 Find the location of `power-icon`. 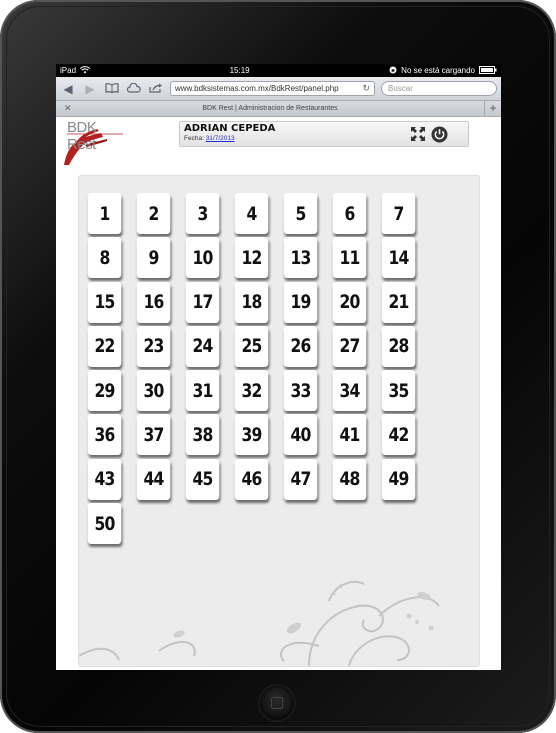

power-icon is located at coordinates (439, 134).